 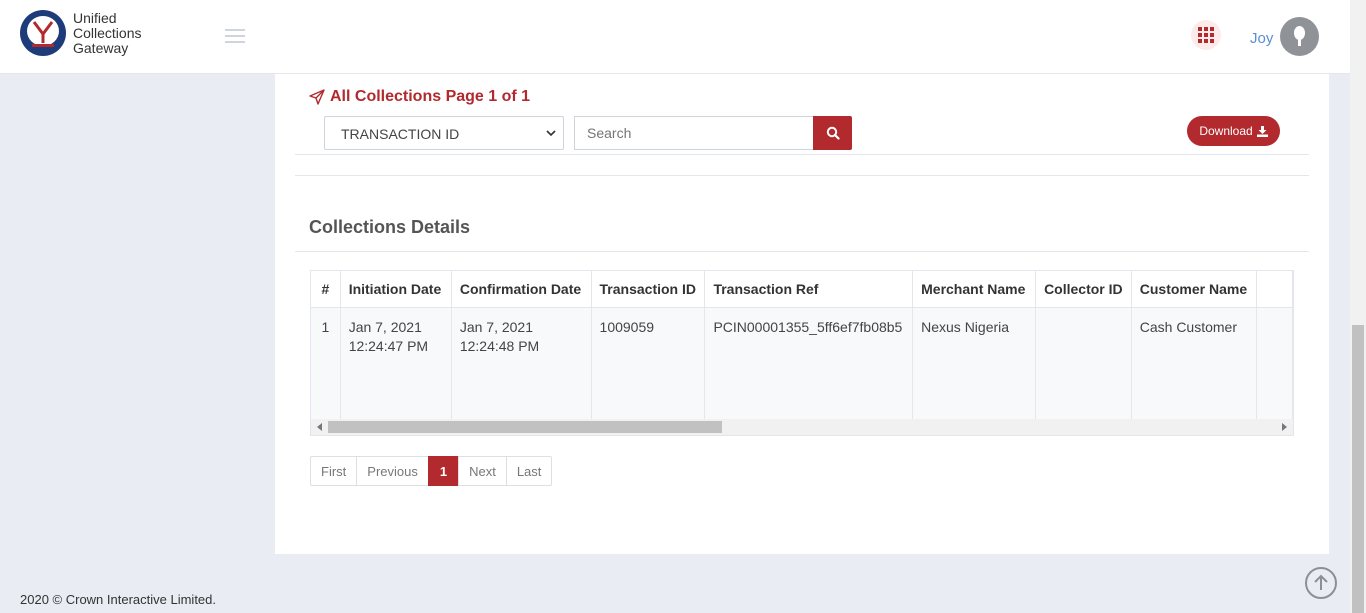 I want to click on filter-select: TRANSACTION ID, so click(x=444, y=133).